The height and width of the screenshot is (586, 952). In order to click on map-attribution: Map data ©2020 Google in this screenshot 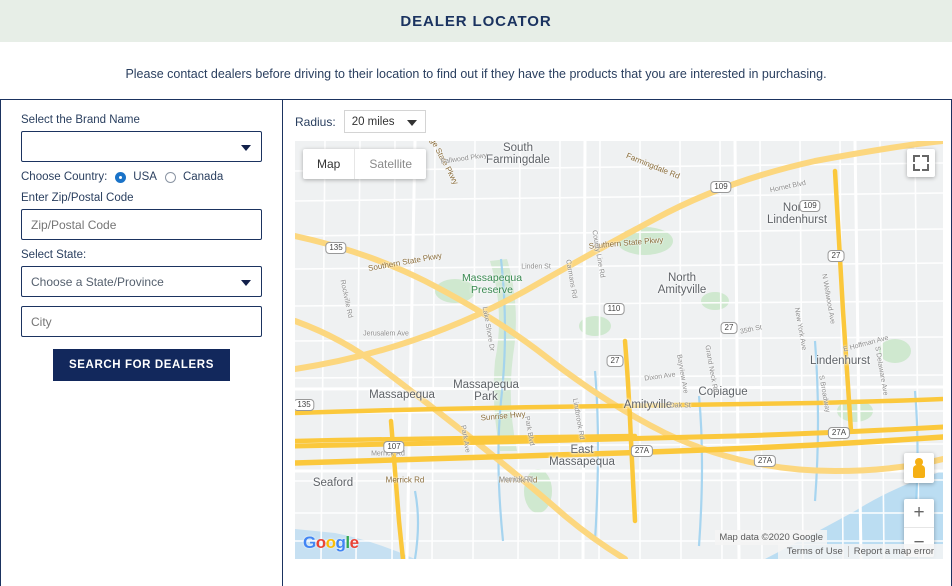, I will do `click(771, 537)`.